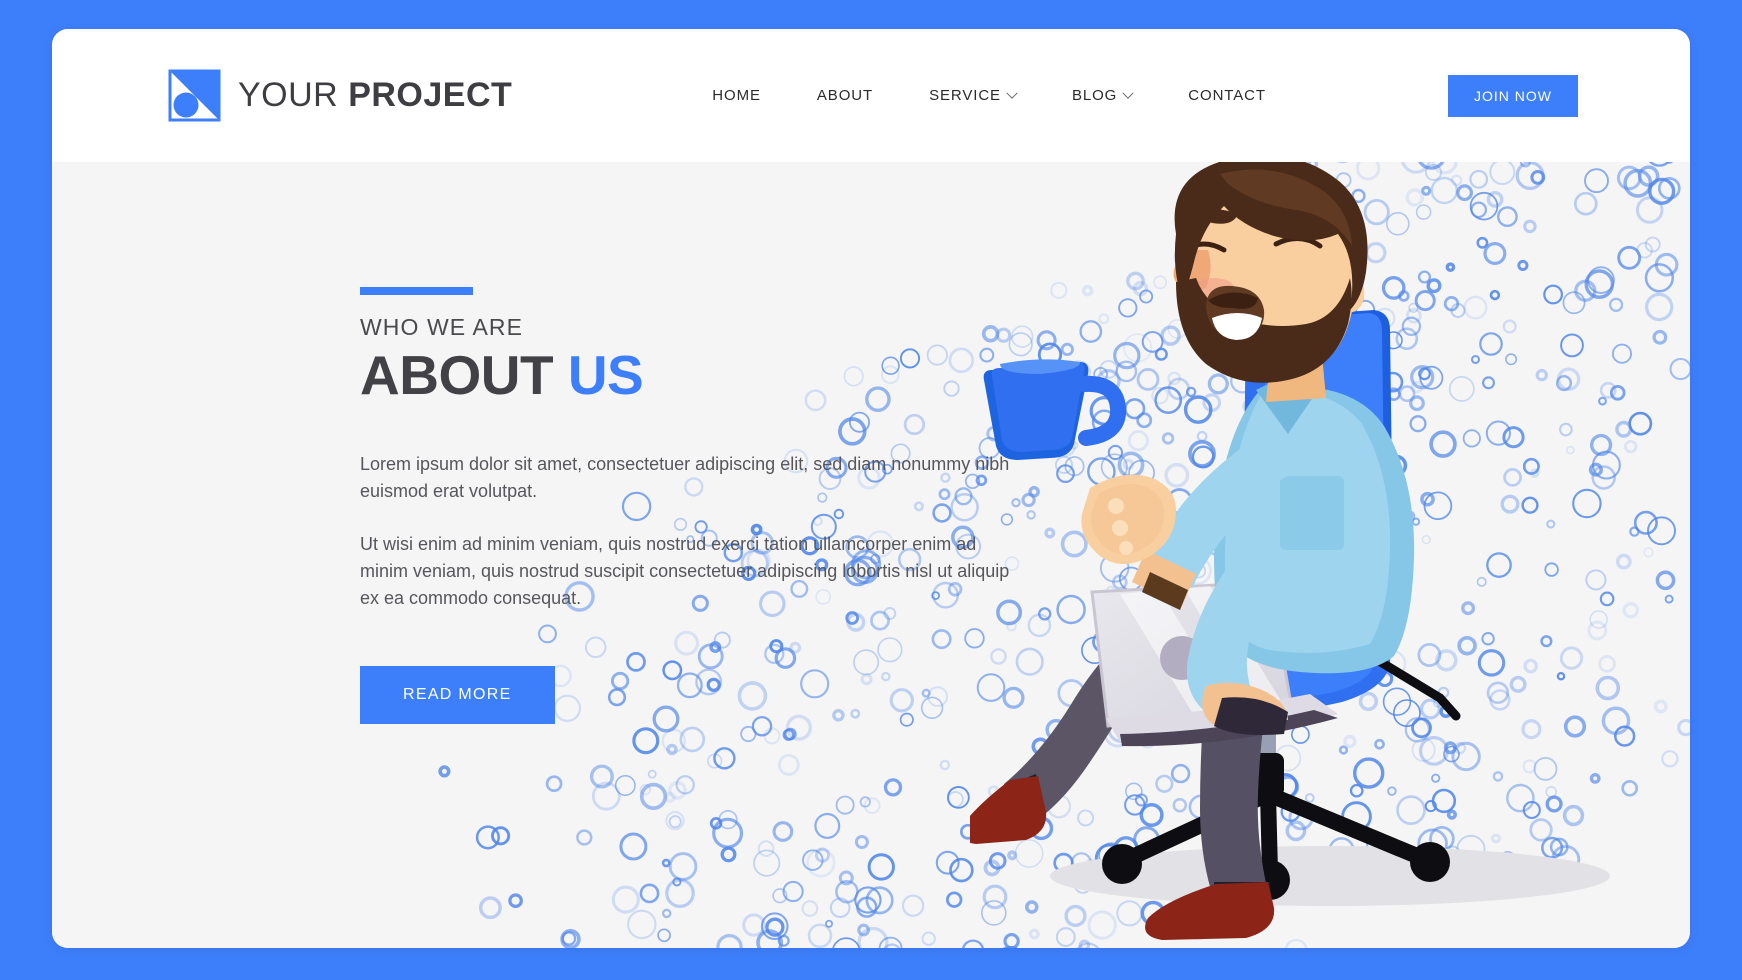  I want to click on nav-item-about: ABOUT, so click(845, 95).